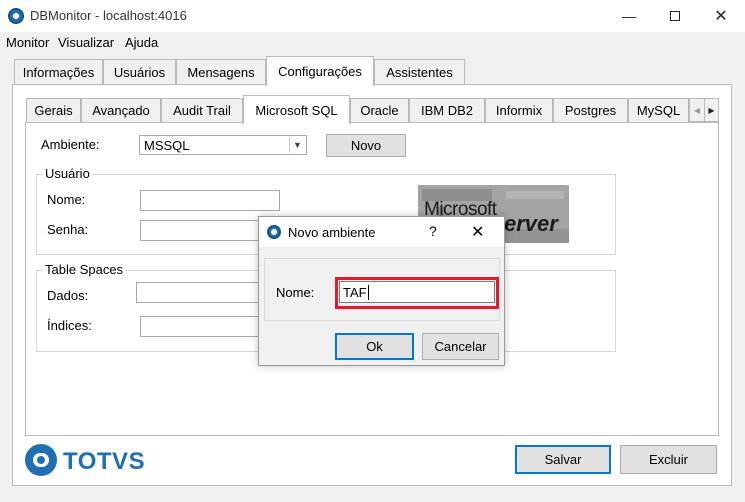 The width and height of the screenshot is (745, 502). I want to click on tab-oracle: Oracle, so click(379, 110).